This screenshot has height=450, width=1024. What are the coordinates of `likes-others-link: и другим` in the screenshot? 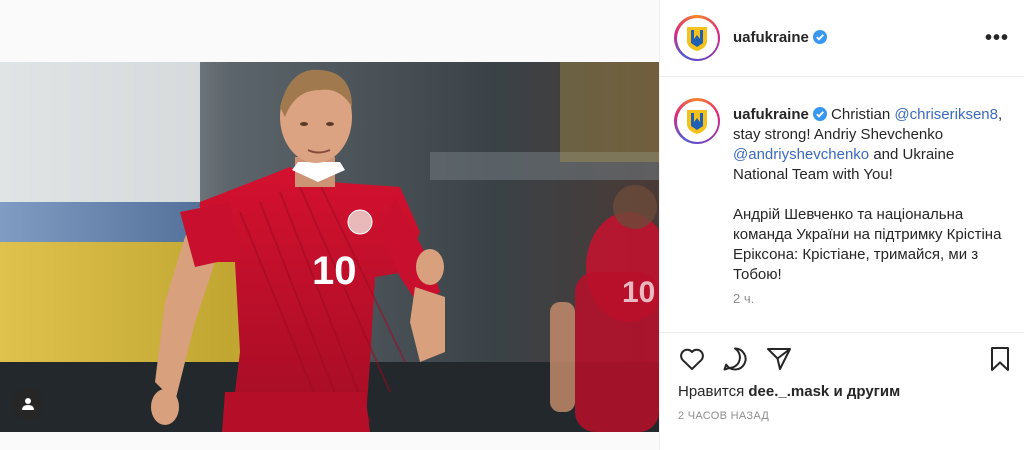 It's located at (866, 391).